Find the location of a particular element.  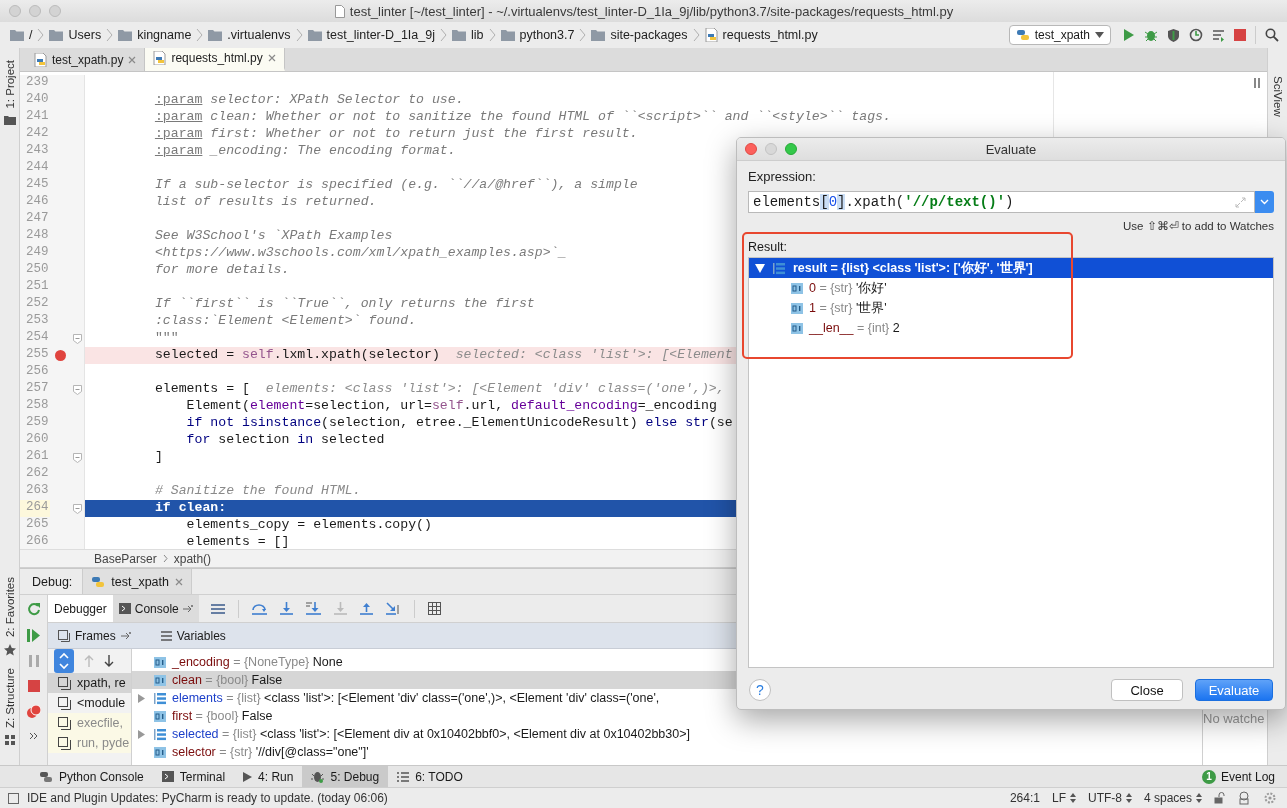

build-icon is located at coordinates (1218, 35).